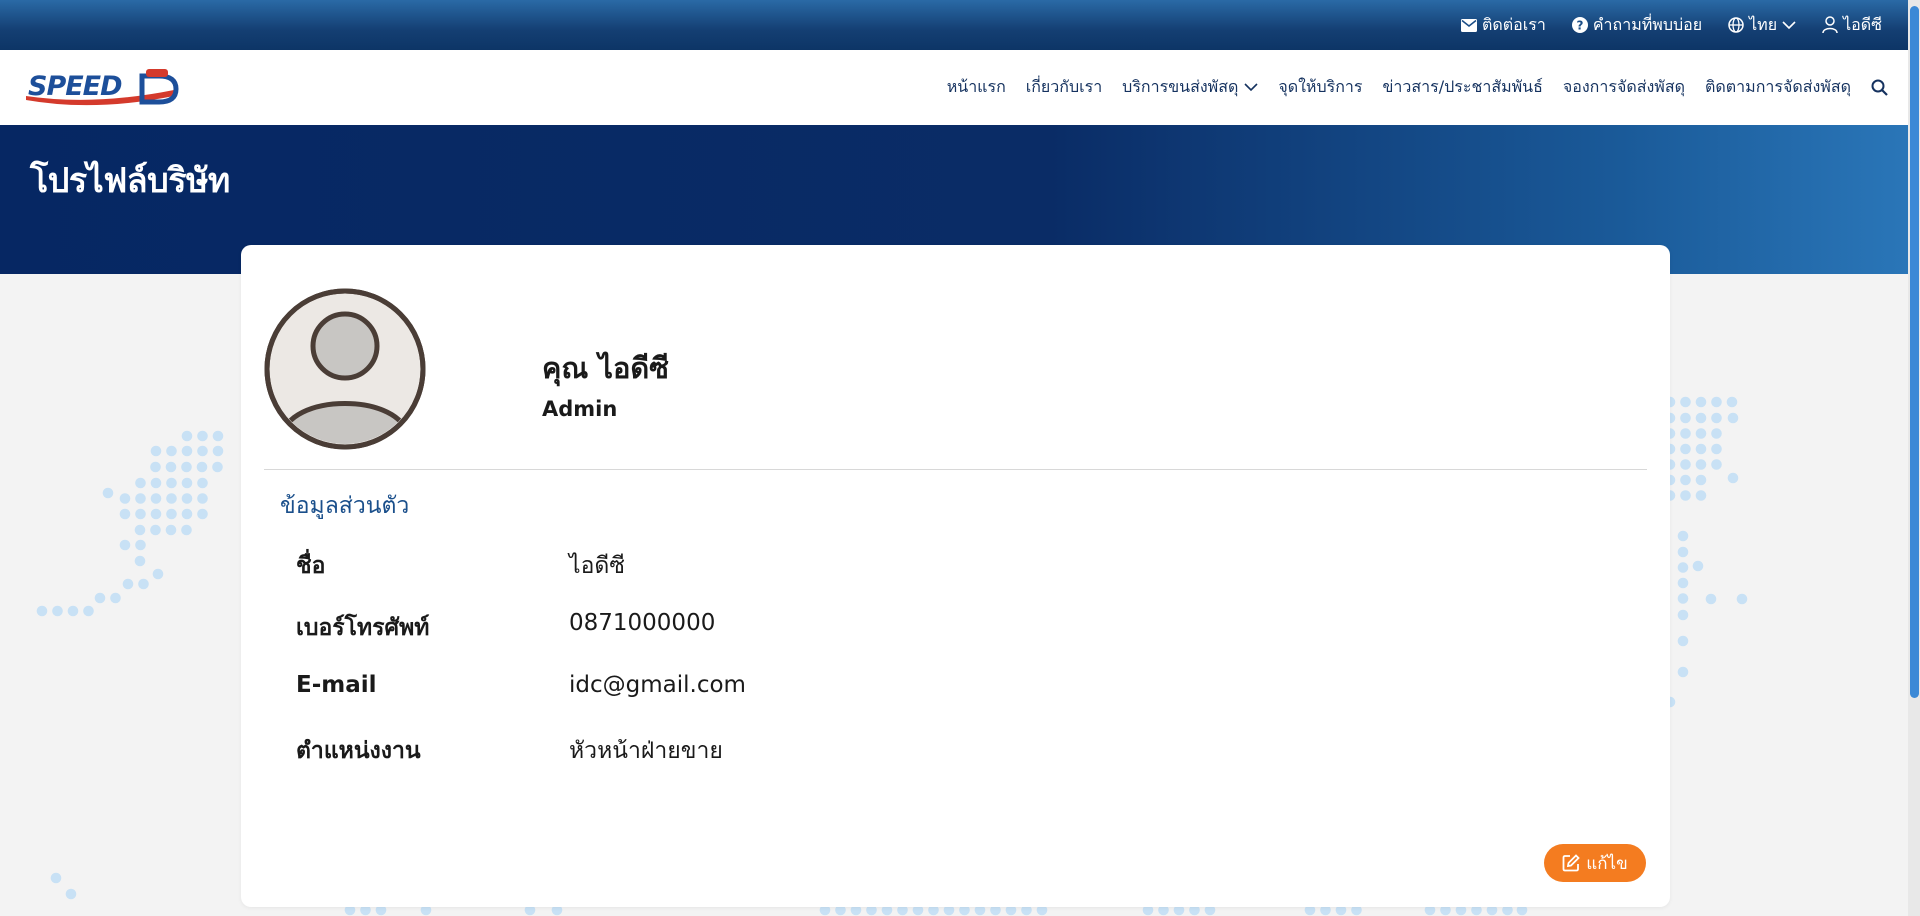  What do you see at coordinates (345, 506) in the screenshot?
I see `section-title: ข้อมูลส่วนตัว` at bounding box center [345, 506].